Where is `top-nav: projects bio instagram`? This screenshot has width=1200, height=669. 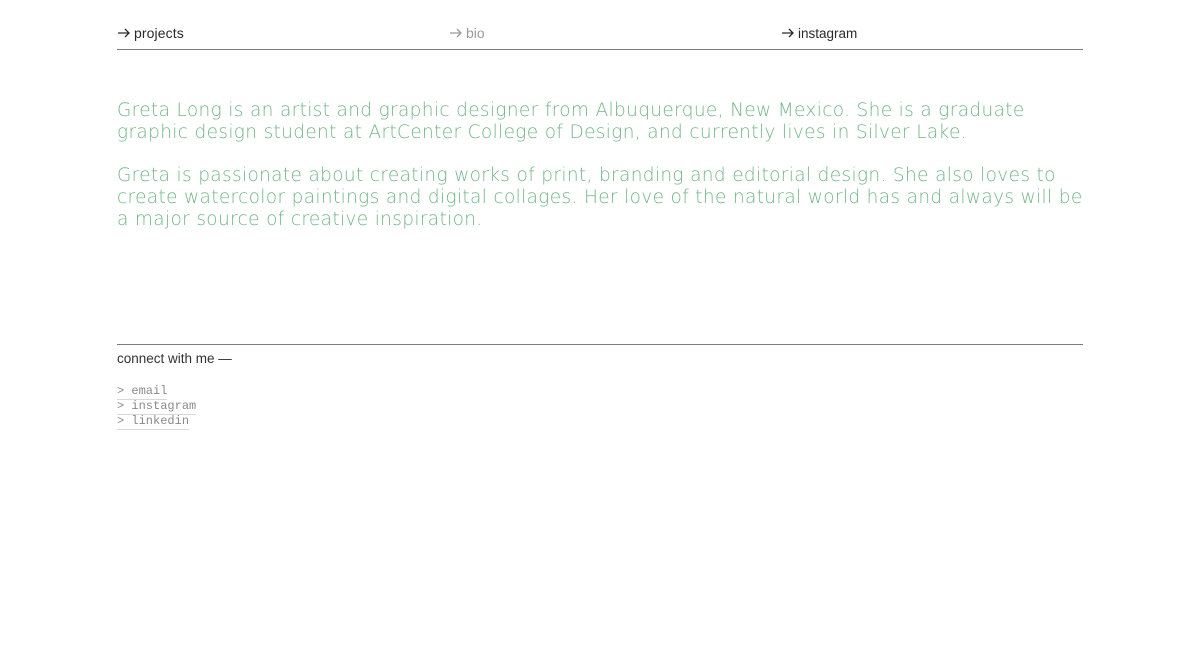 top-nav: projects bio instagram is located at coordinates (600, 36).